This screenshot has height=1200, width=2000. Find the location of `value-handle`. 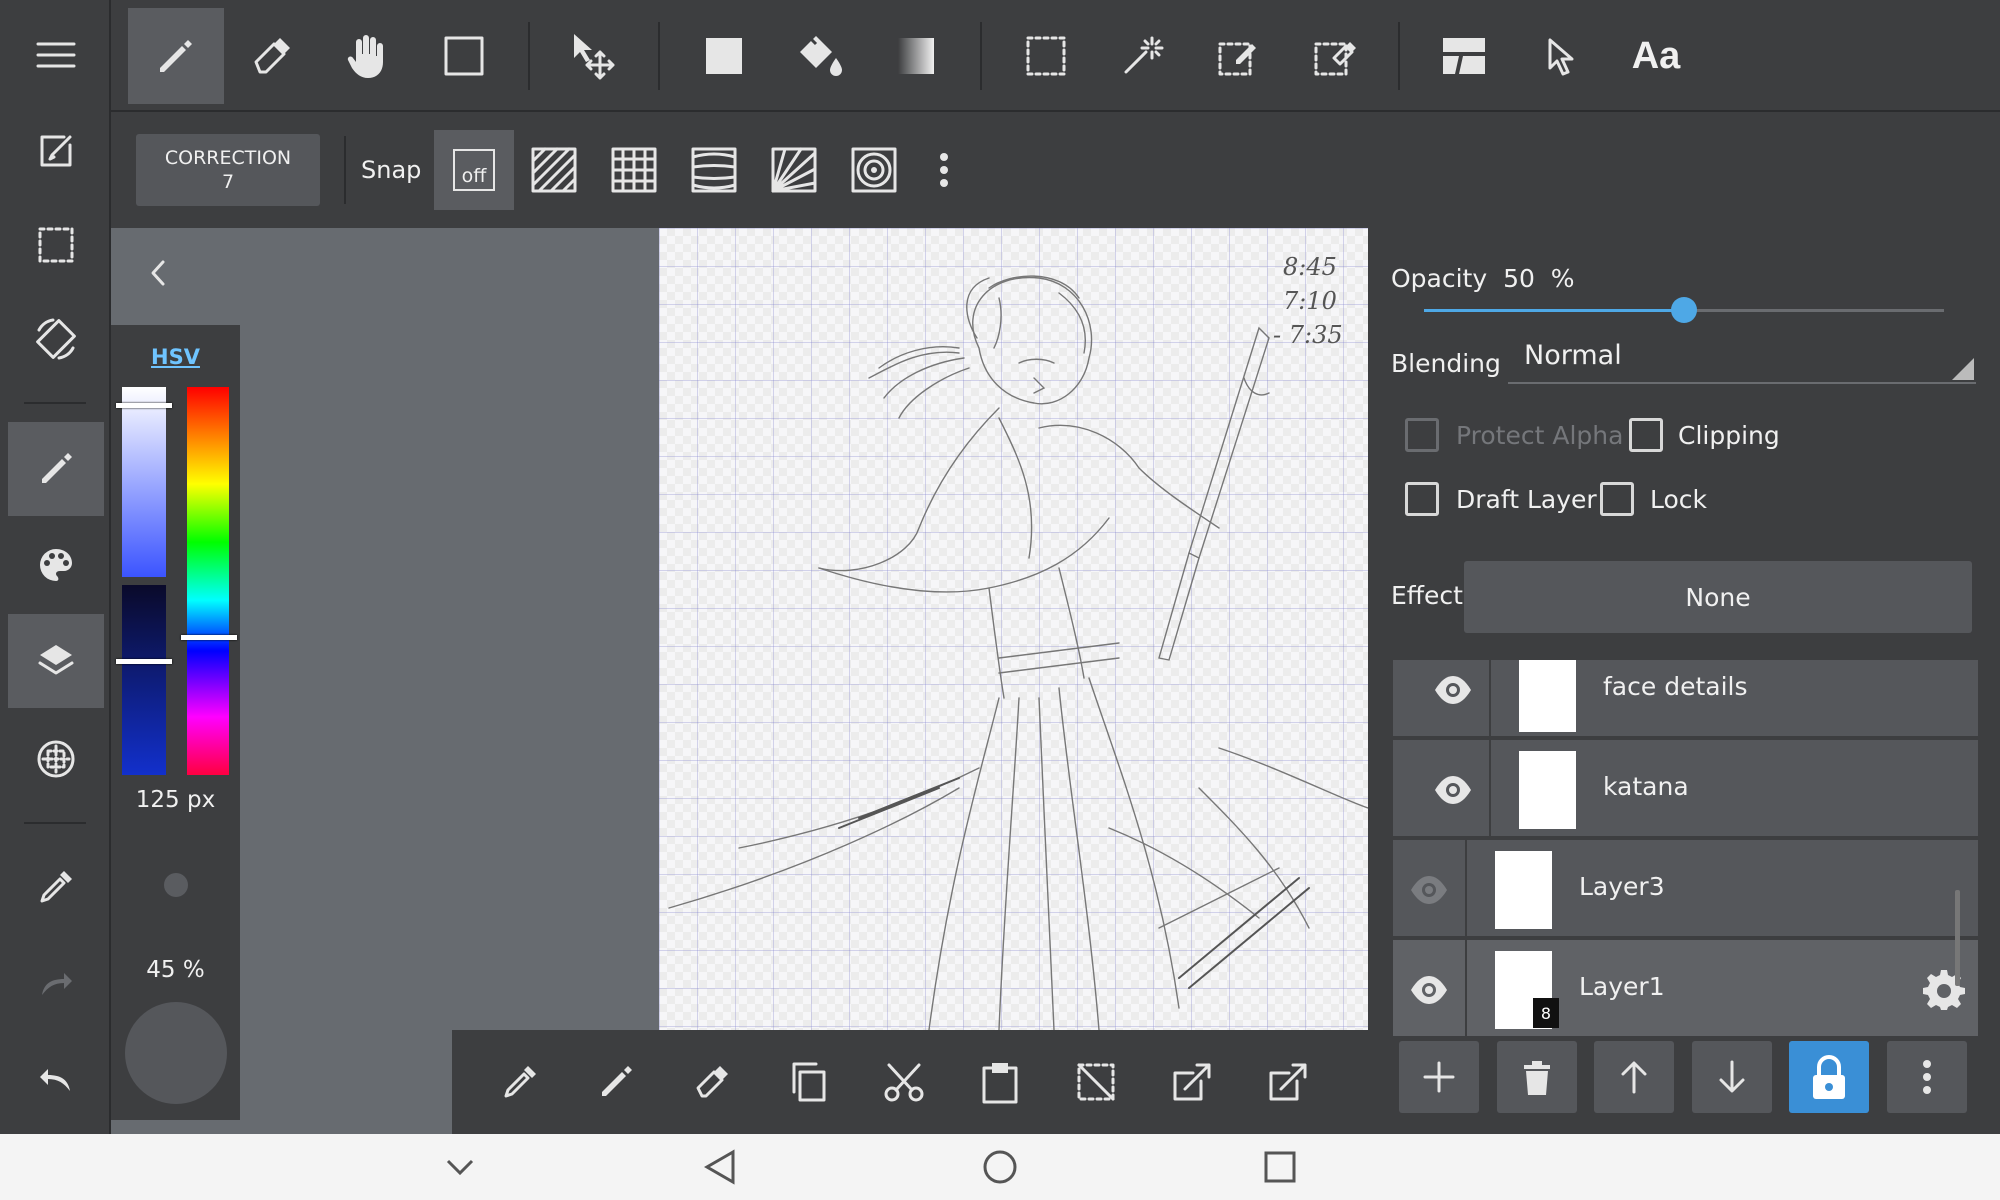

value-handle is located at coordinates (144, 661).